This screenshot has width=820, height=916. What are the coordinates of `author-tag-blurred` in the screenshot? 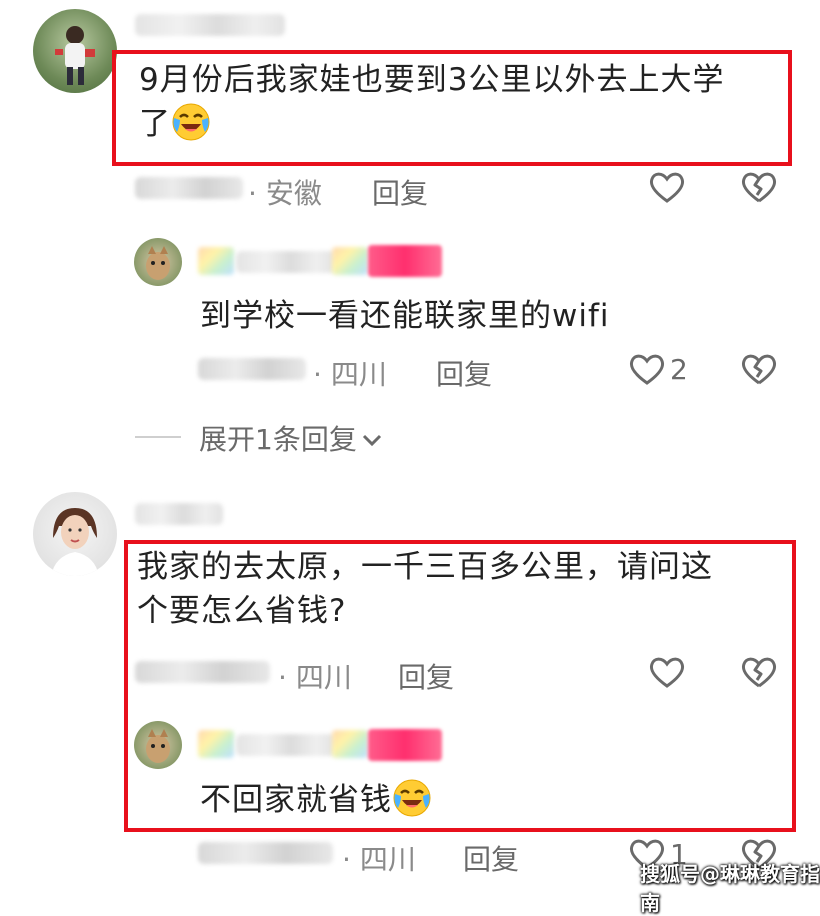 It's located at (405, 261).